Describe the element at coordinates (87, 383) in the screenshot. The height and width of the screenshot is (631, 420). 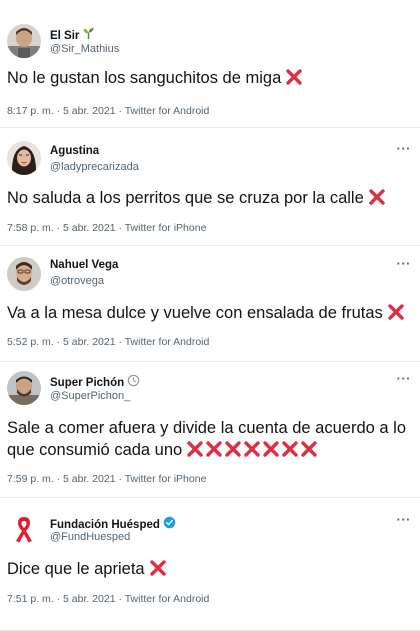
I see `author-name: Super Pichón` at that location.